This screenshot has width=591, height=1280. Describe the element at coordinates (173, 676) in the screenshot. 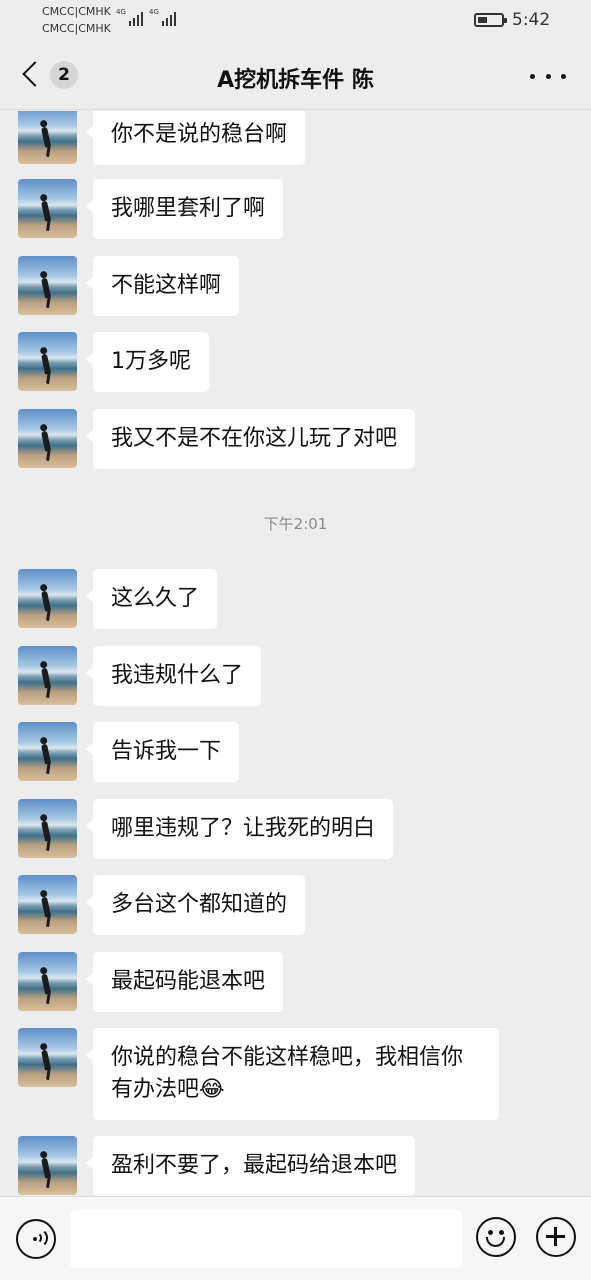

I see `message-bubble: 我违规什么了` at that location.